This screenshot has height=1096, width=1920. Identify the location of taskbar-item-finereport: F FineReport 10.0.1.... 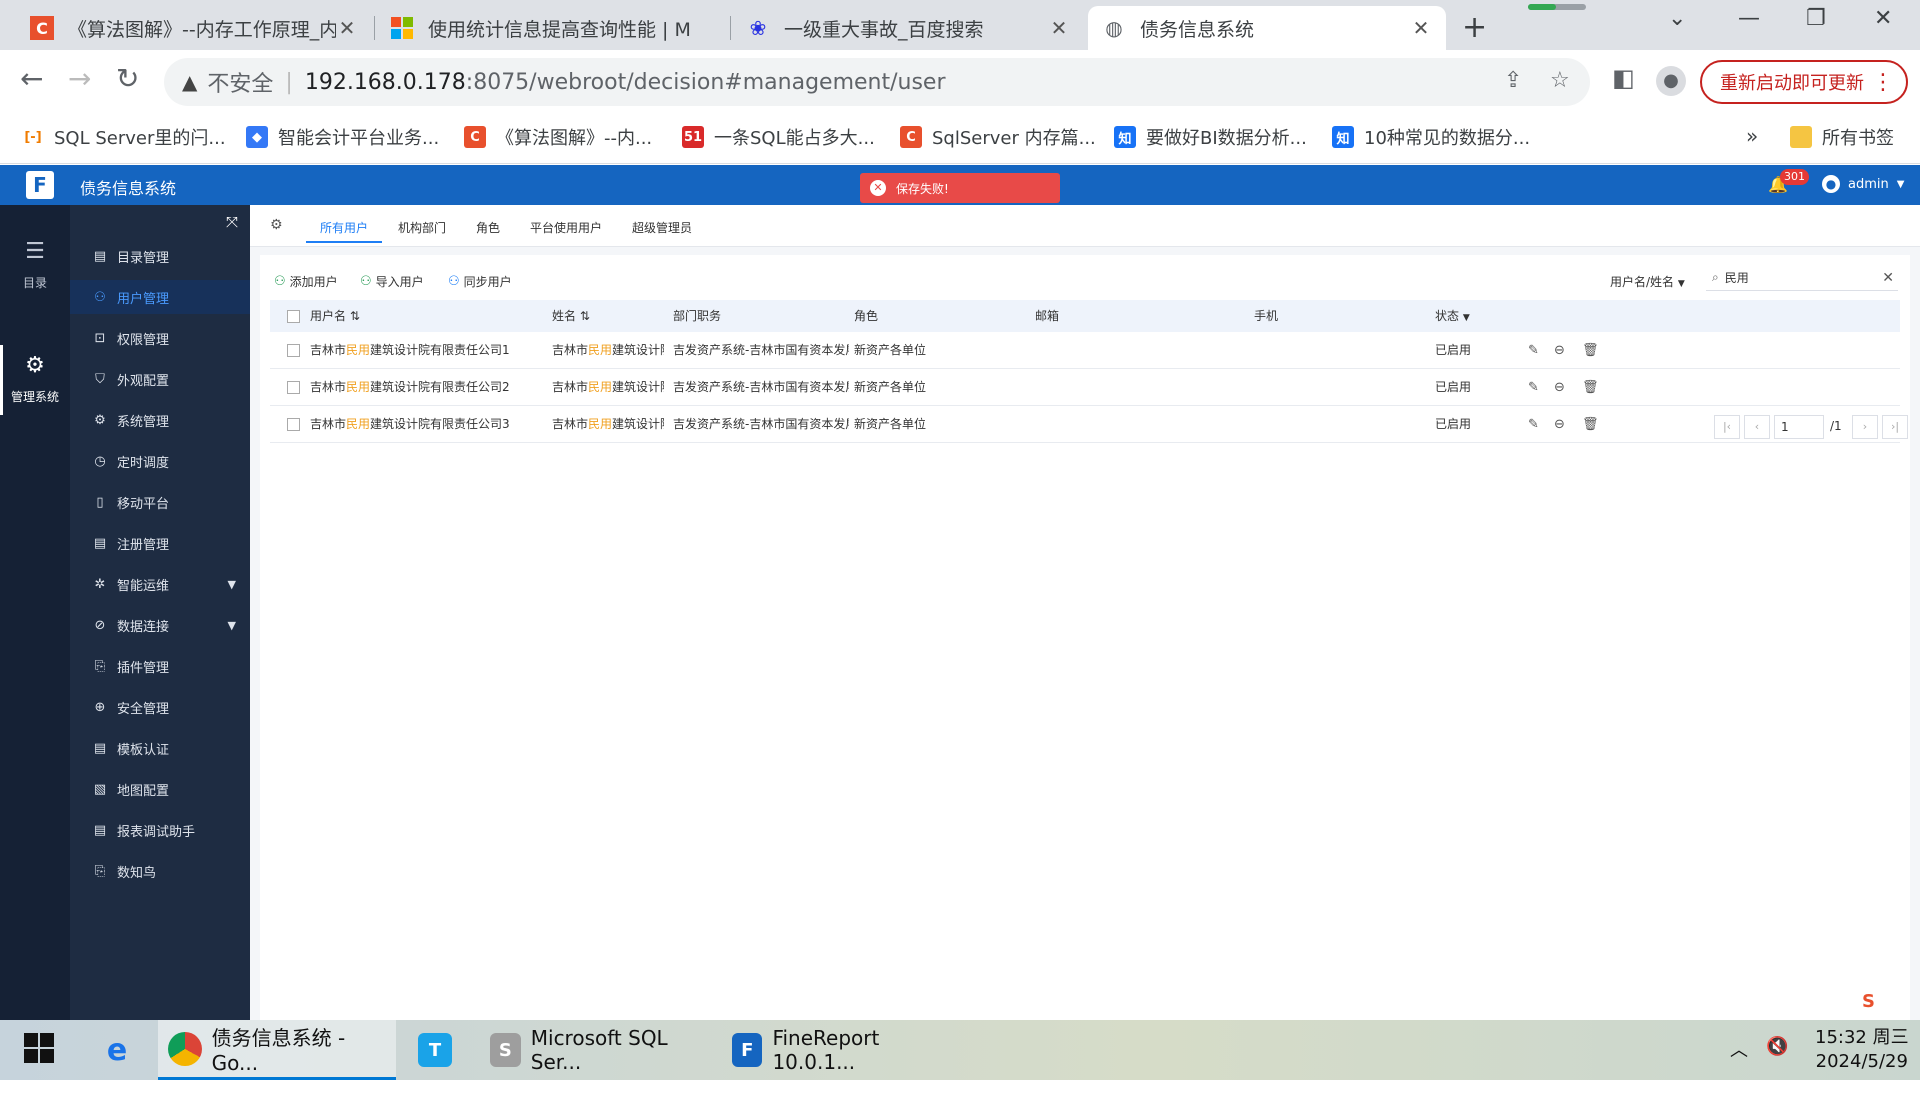
(835, 1050).